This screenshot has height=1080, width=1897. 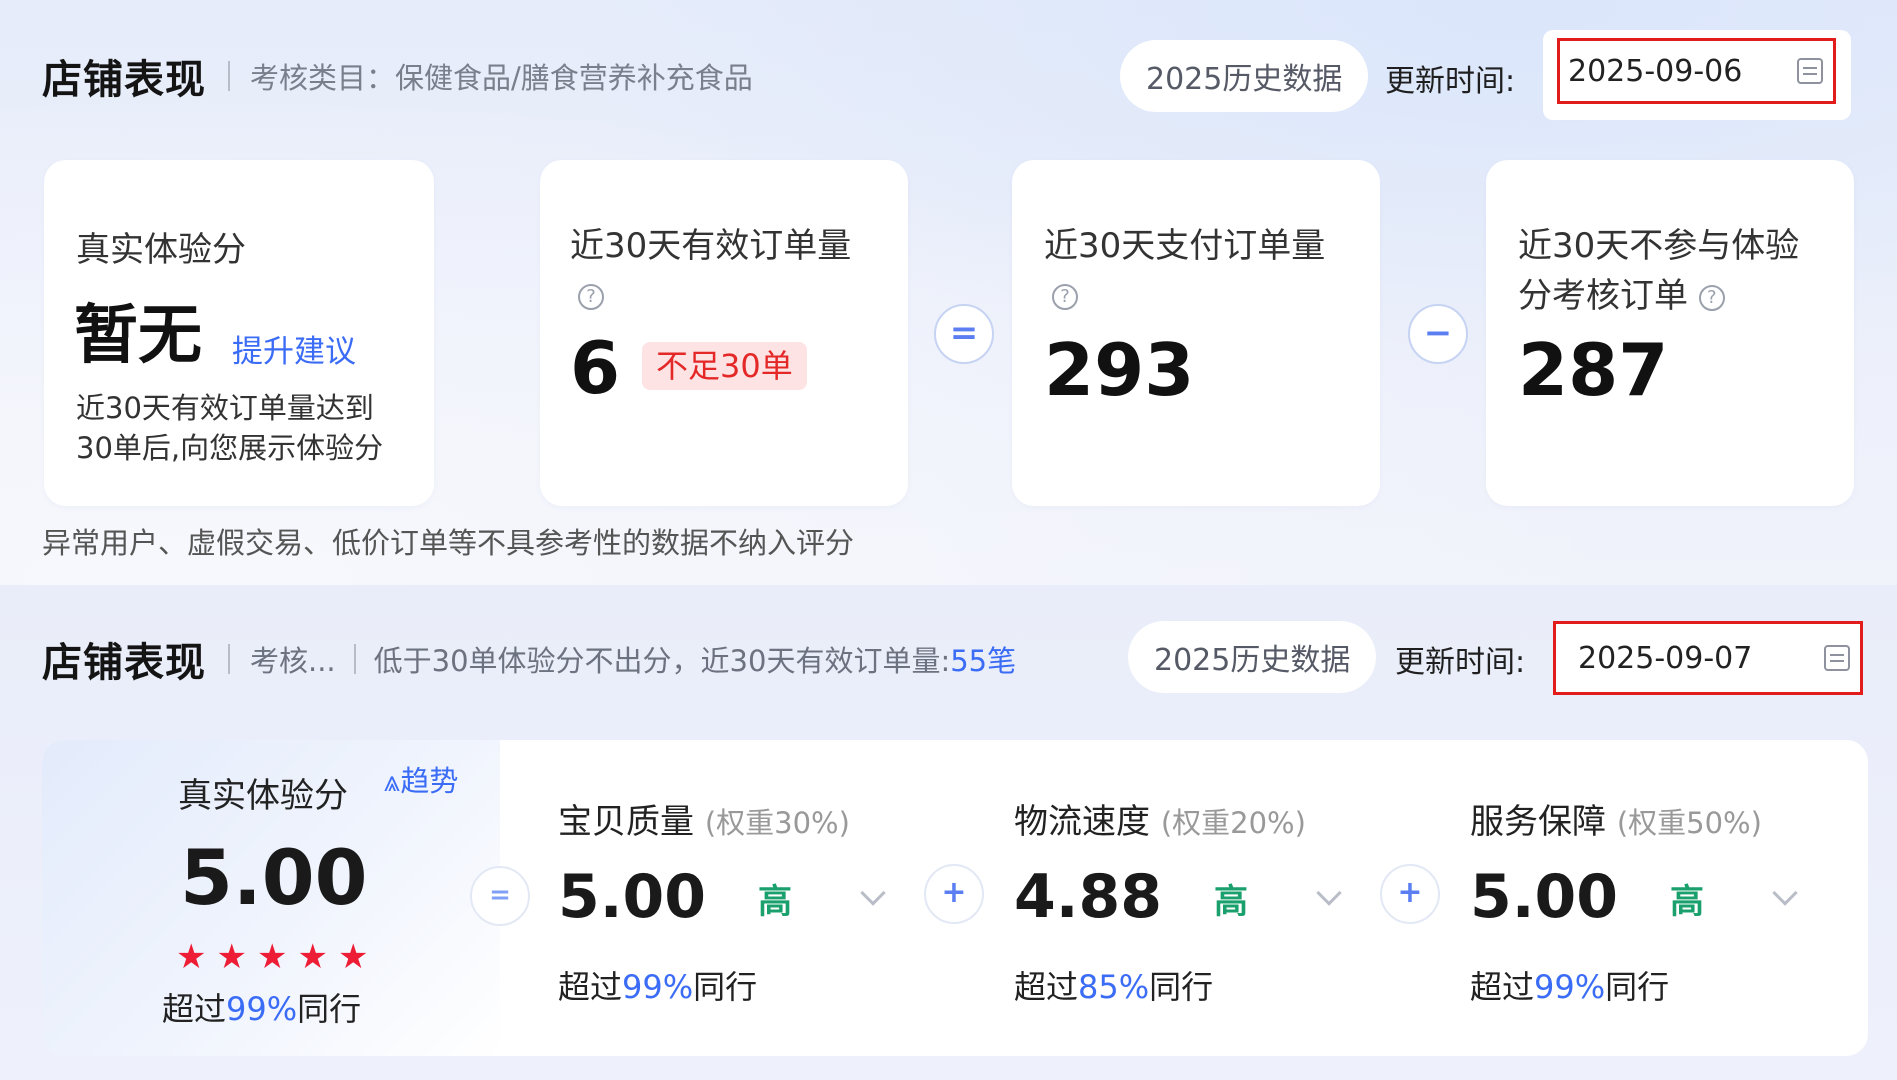 I want to click on metric-value-quality: 5.00, so click(x=632, y=897).